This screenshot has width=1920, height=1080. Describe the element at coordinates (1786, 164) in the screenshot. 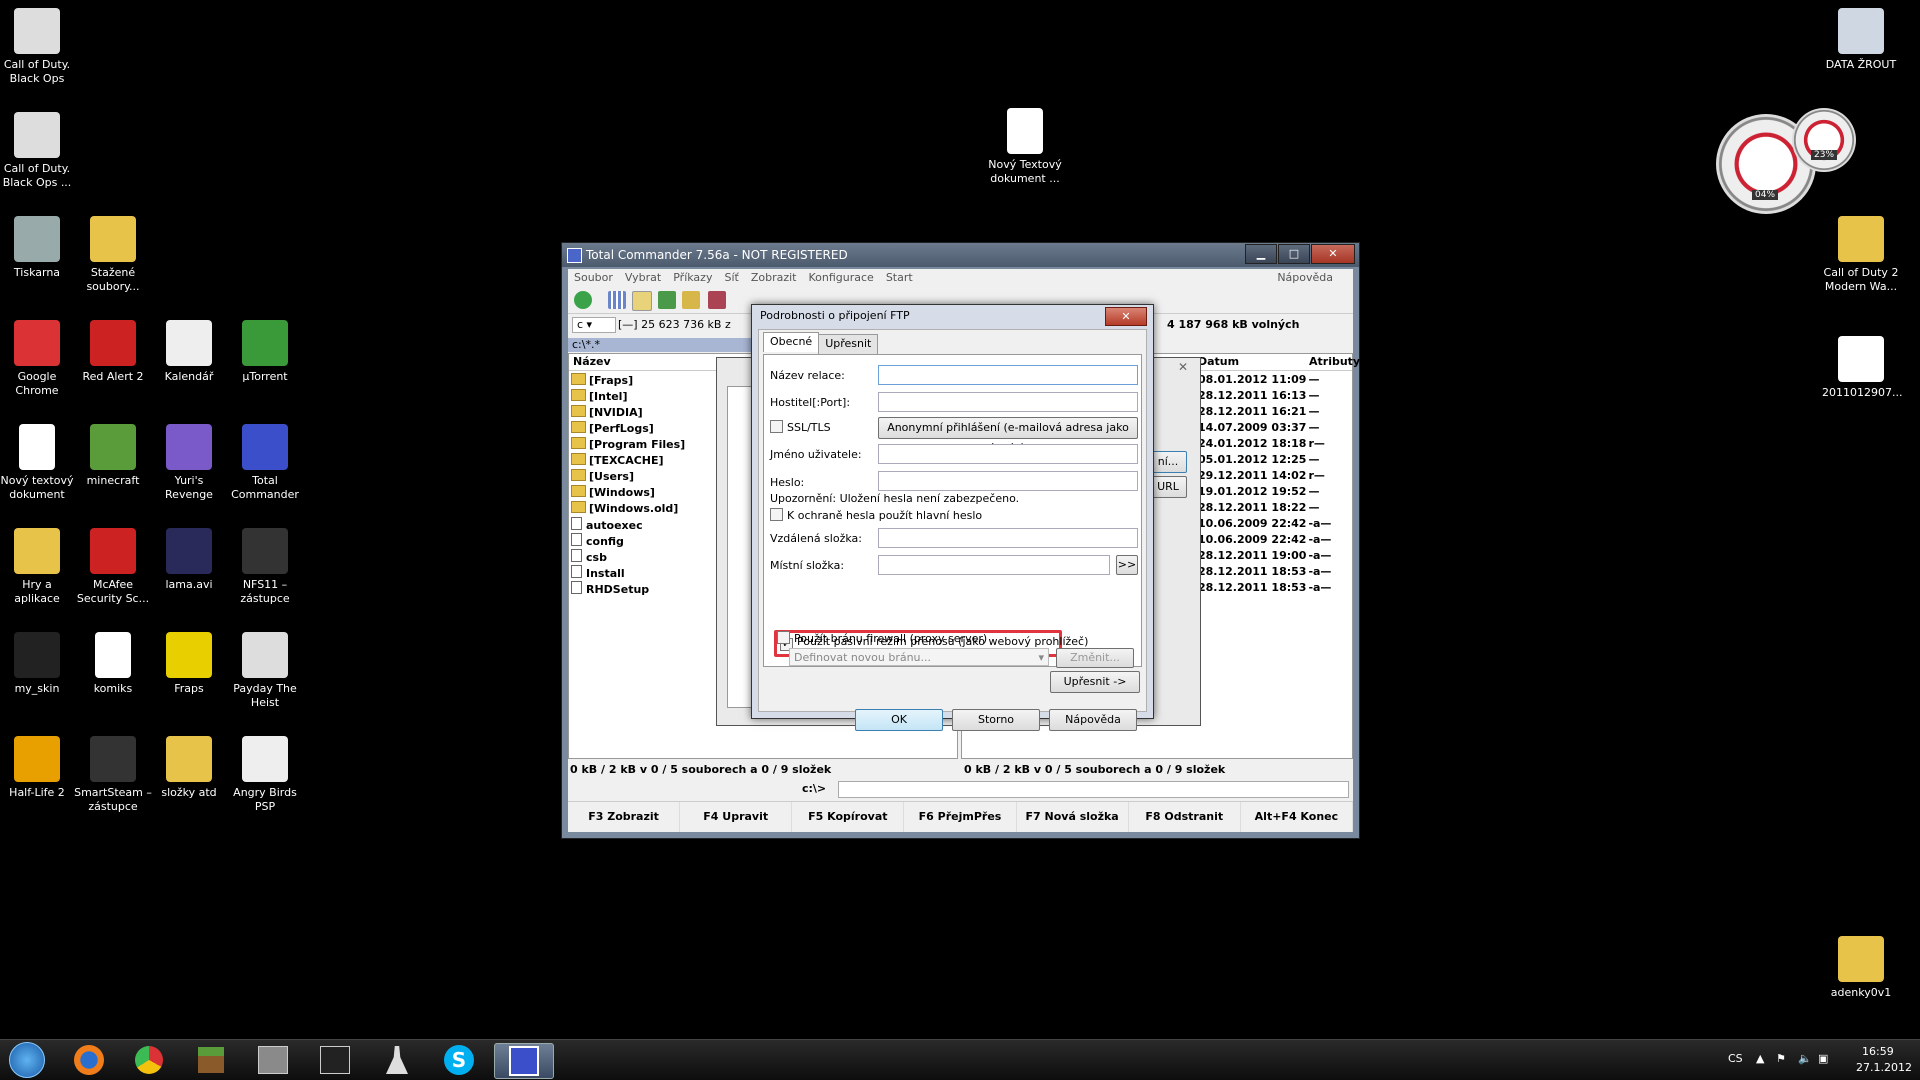

I see `cpu-meter-gadget: 04% 23%` at that location.